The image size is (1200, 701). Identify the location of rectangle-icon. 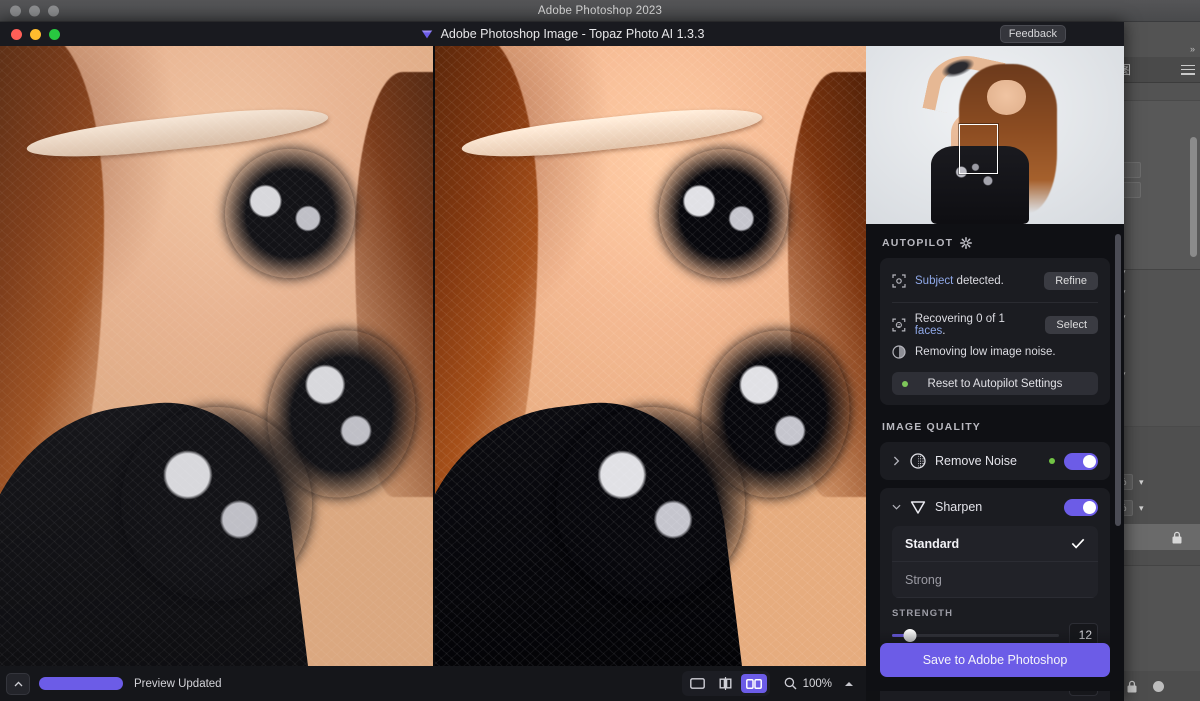
(697, 683).